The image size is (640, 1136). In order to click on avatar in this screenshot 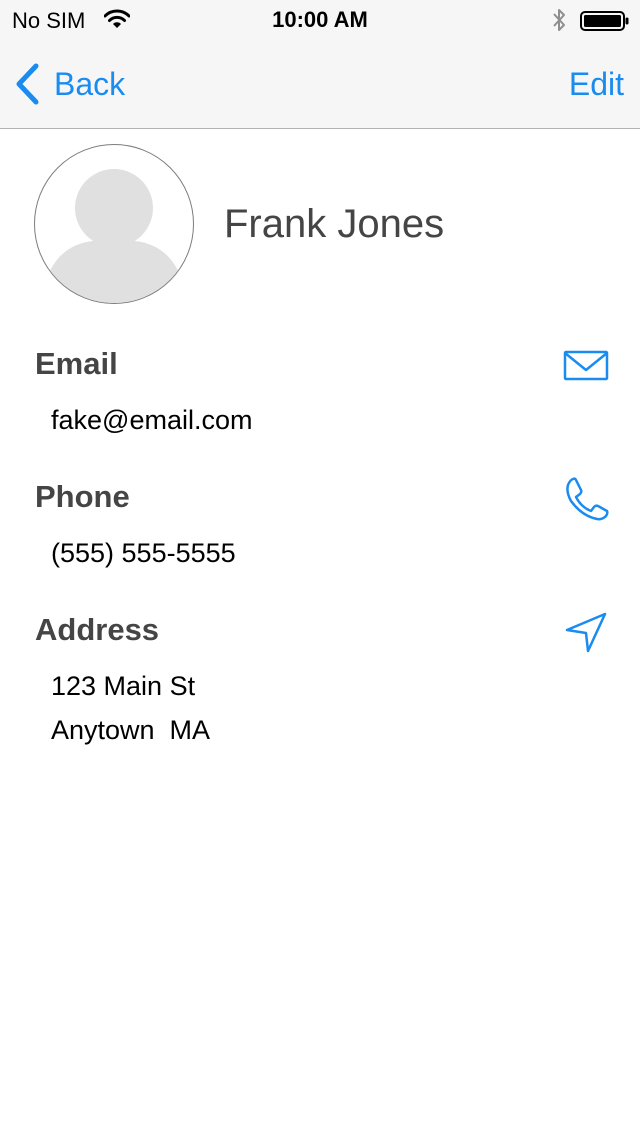, I will do `click(114, 224)`.